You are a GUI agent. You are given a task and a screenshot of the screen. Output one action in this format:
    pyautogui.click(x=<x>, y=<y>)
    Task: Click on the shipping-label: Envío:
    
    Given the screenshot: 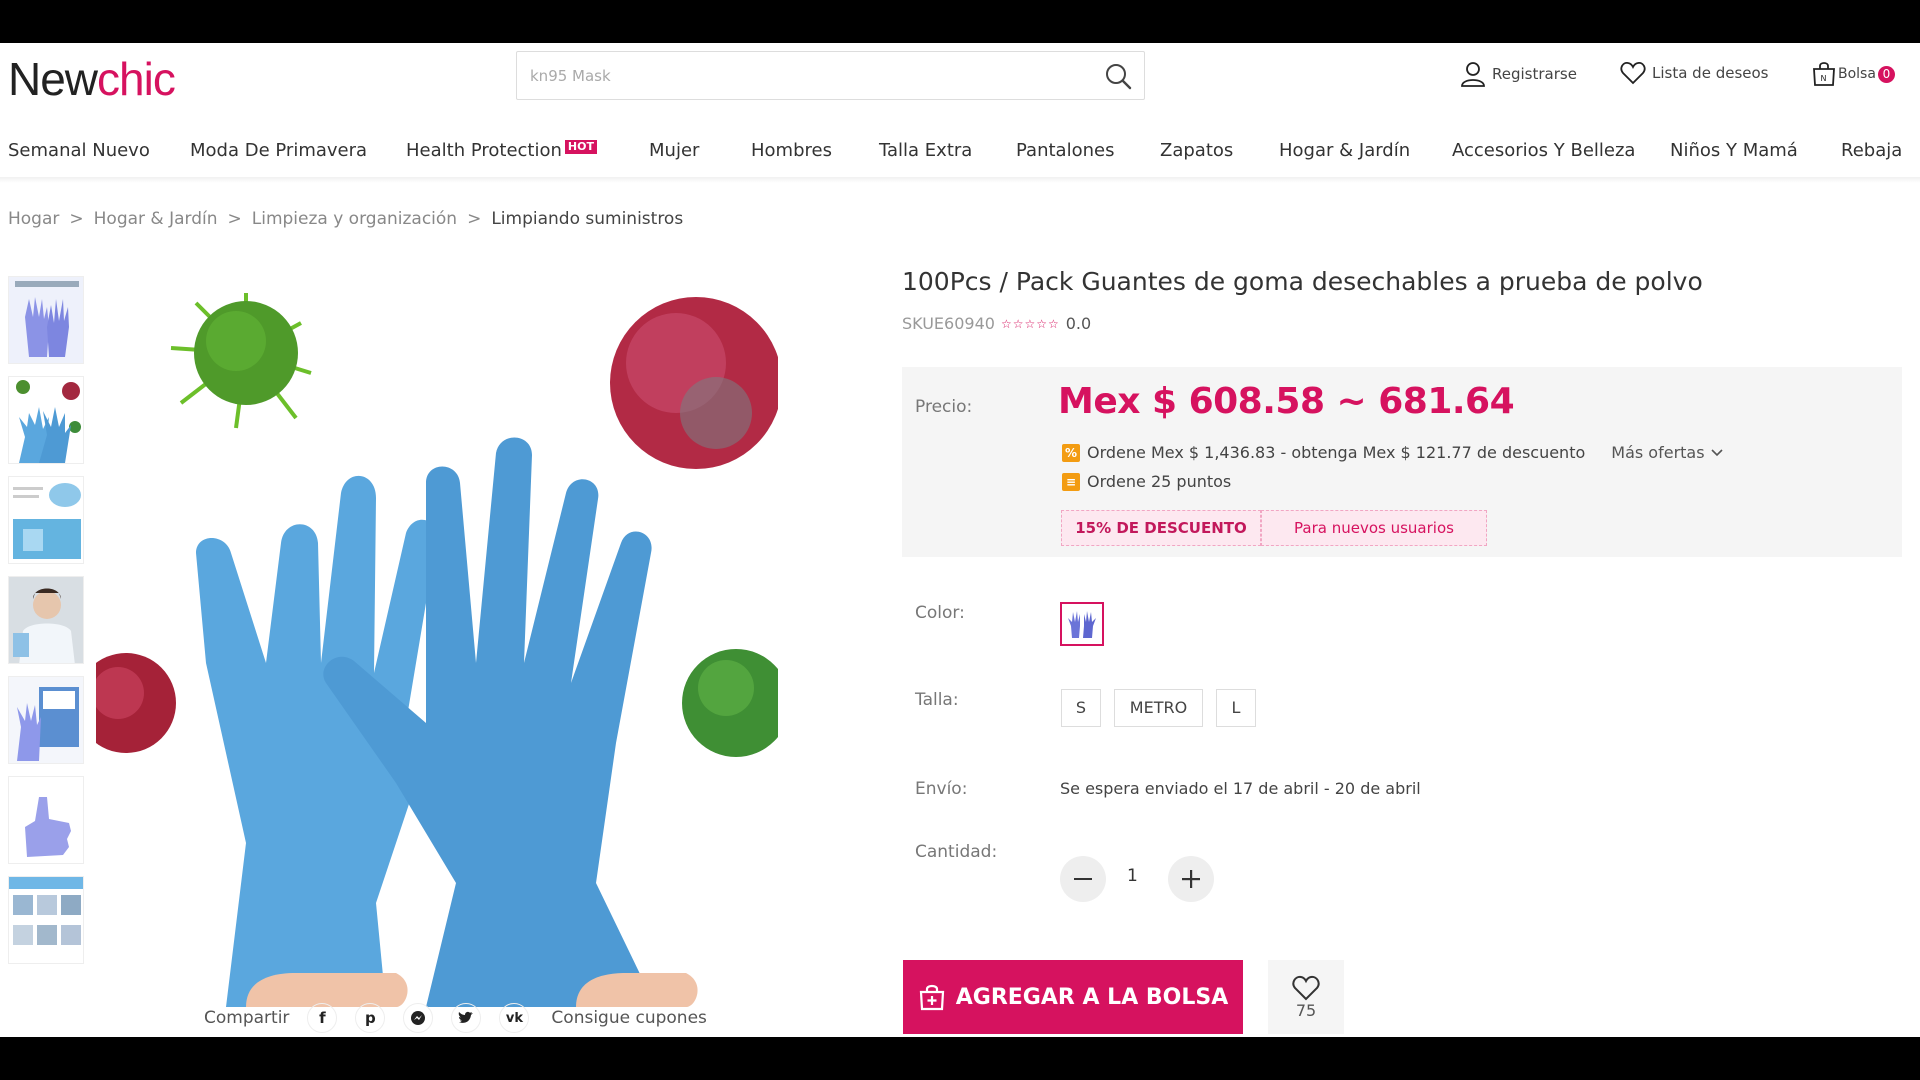 What is the action you would take?
    pyautogui.click(x=941, y=789)
    